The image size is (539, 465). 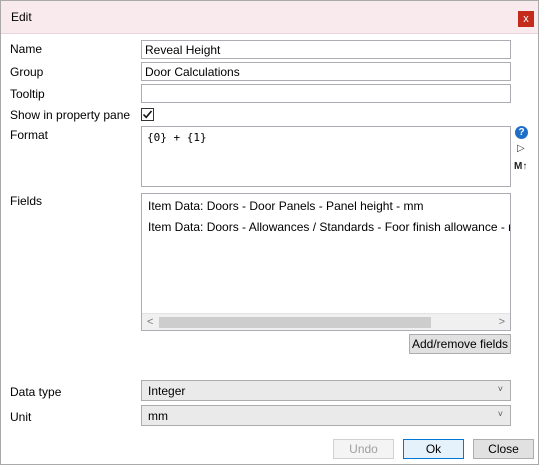 I want to click on scroll-thumb, so click(x=295, y=322).